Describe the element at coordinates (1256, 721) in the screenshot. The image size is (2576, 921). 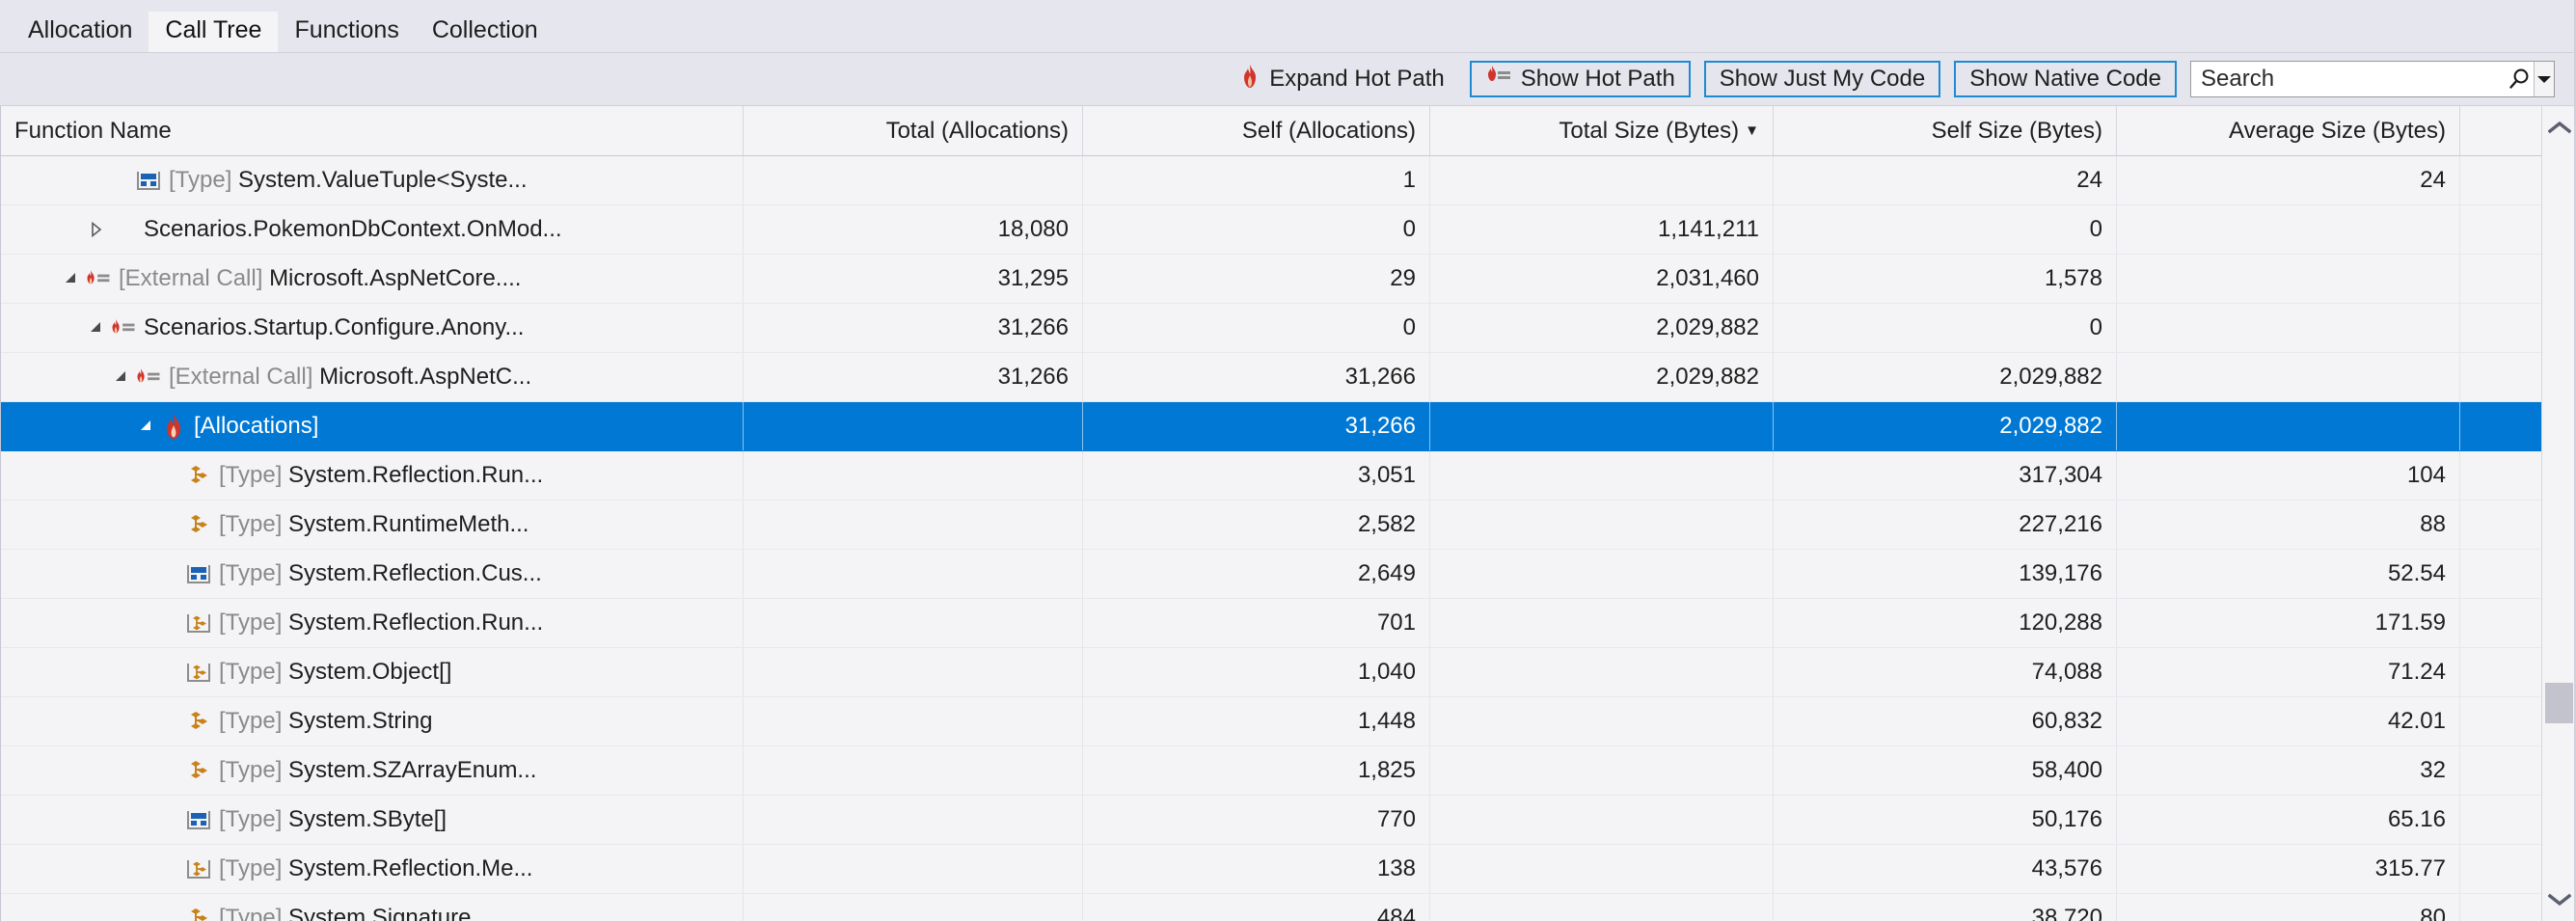
I see `cell-self-allocations: 1,448` at that location.